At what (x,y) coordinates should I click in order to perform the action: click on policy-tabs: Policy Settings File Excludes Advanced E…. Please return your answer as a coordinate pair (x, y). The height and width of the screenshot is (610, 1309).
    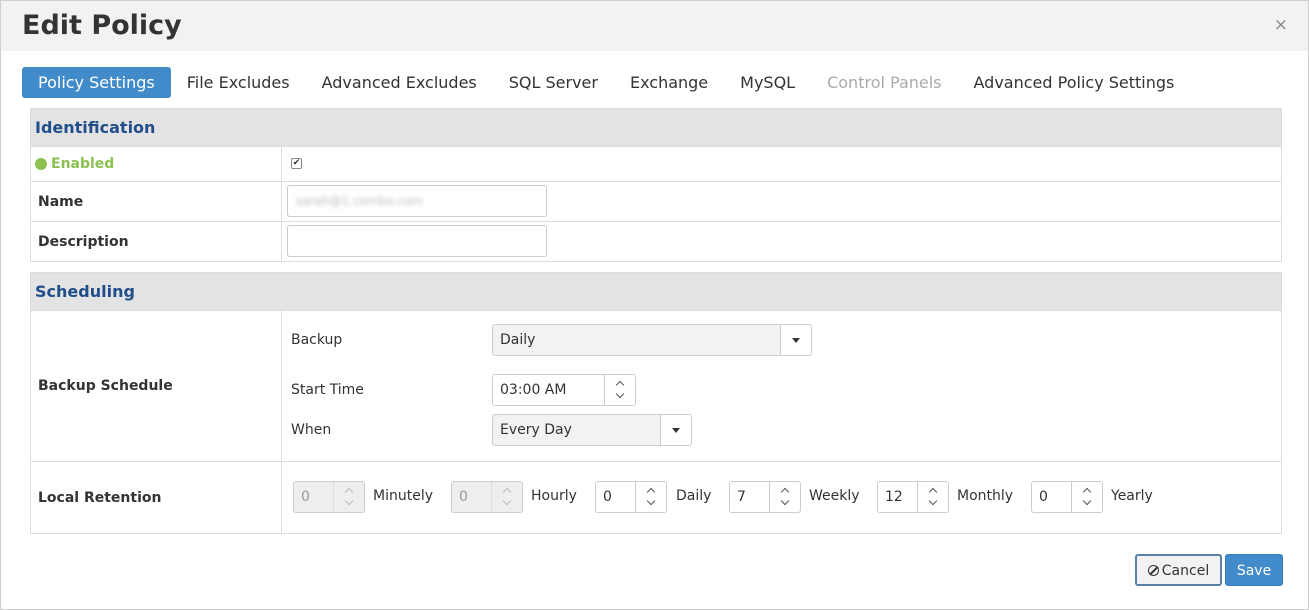
    Looking at the image, I should click on (606, 82).